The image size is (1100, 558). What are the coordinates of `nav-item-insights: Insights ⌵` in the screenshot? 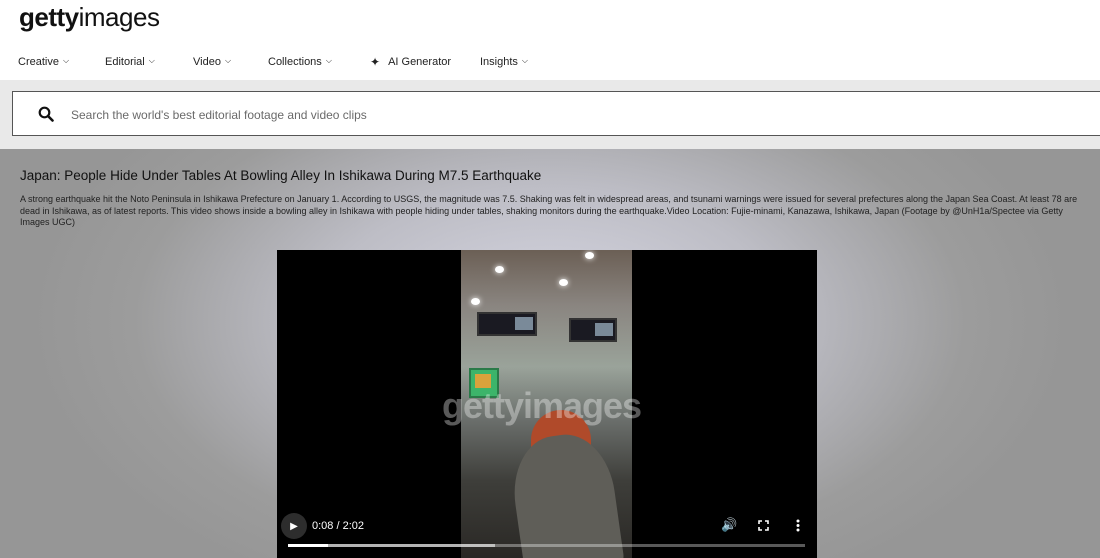 It's located at (504, 62).